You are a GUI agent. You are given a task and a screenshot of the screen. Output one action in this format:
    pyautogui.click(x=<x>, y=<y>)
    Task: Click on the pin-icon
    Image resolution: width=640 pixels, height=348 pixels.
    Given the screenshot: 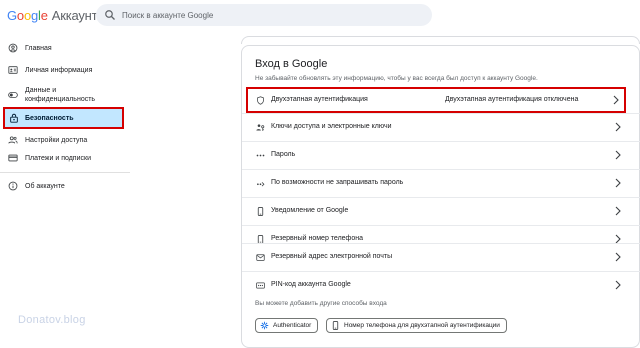 What is the action you would take?
    pyautogui.click(x=260, y=285)
    